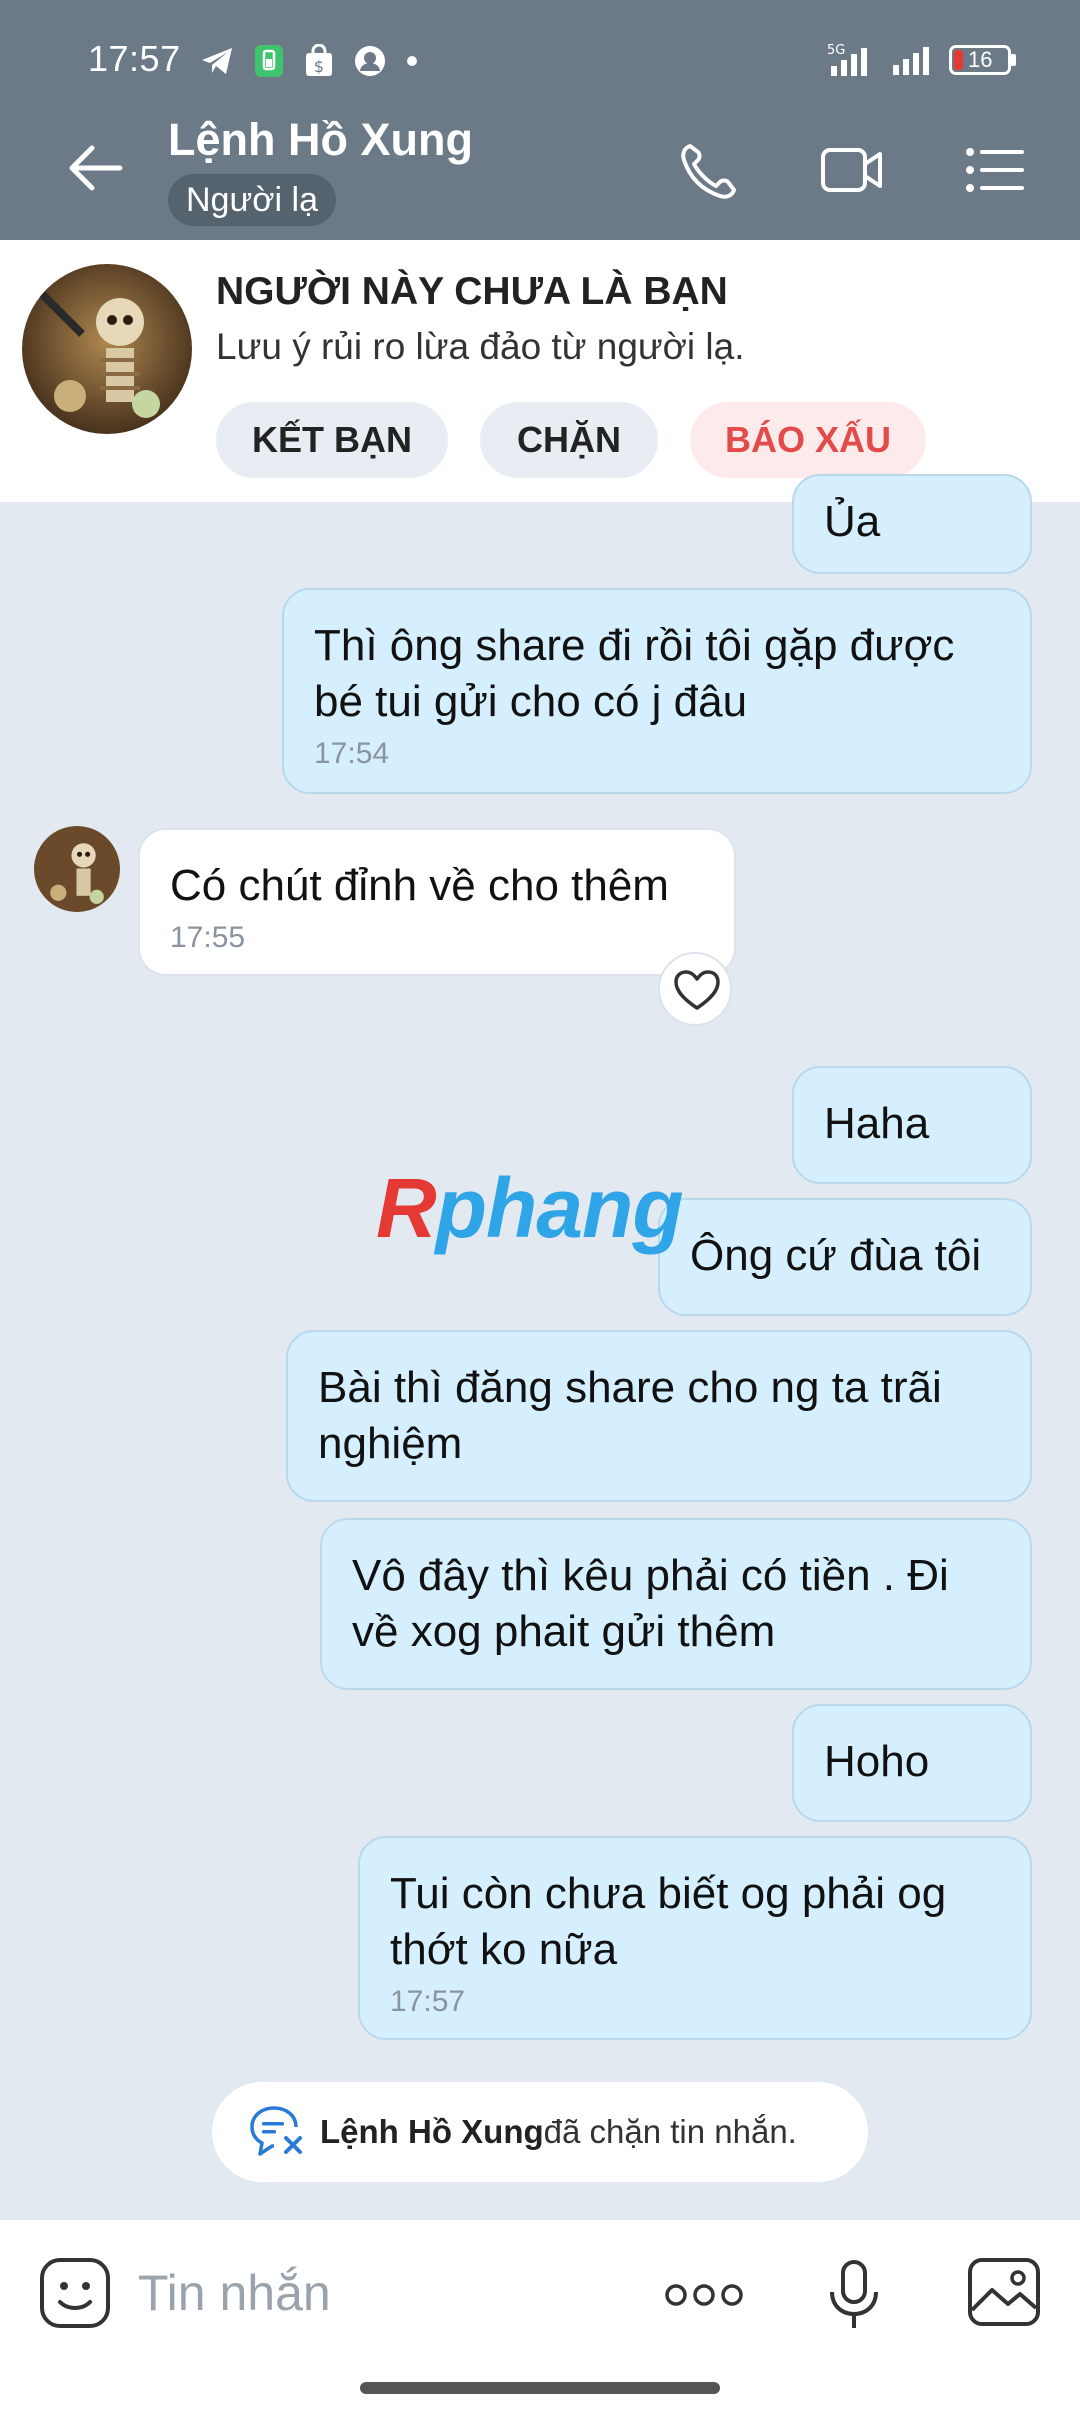 The height and width of the screenshot is (2412, 1080). Describe the element at coordinates (530, 1208) in the screenshot. I see `watermark-logo: Rphang` at that location.